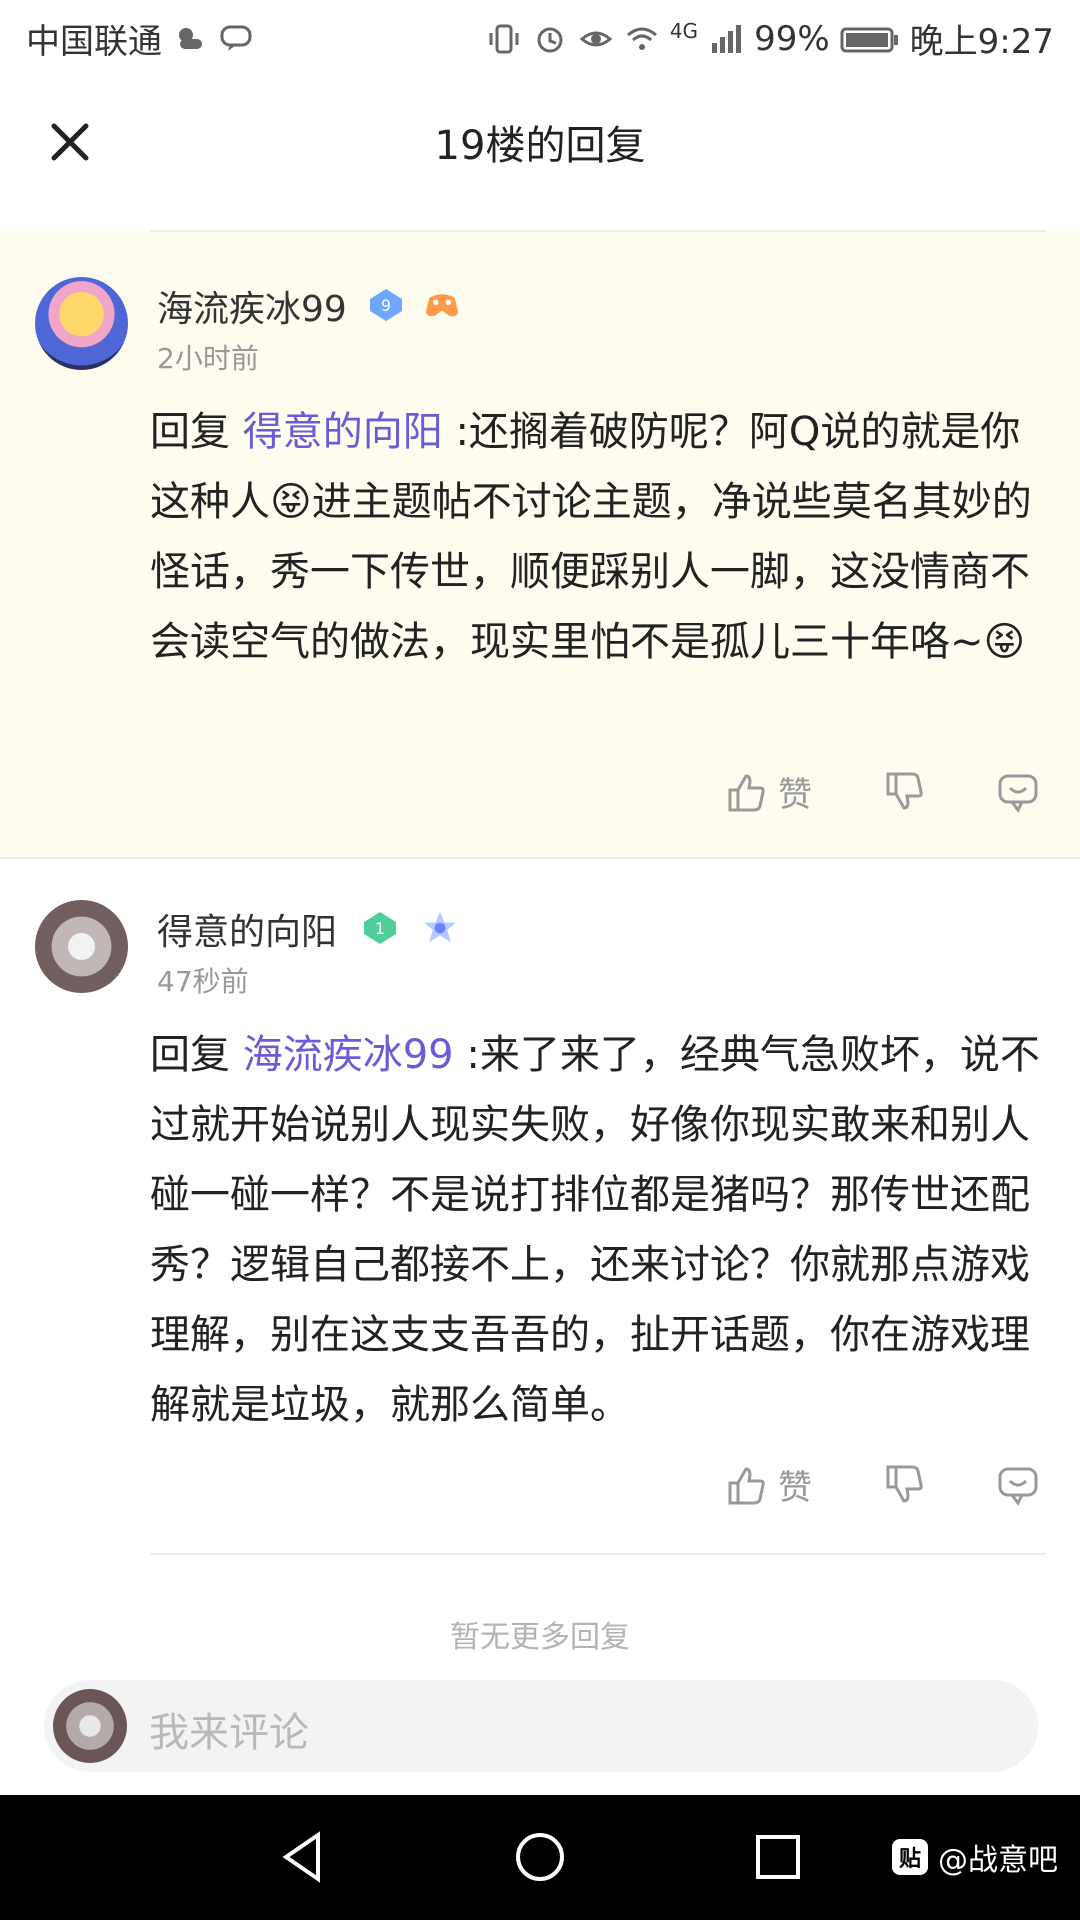 The height and width of the screenshot is (1920, 1080). I want to click on watermark: 贴 @战意吧, so click(975, 1857).